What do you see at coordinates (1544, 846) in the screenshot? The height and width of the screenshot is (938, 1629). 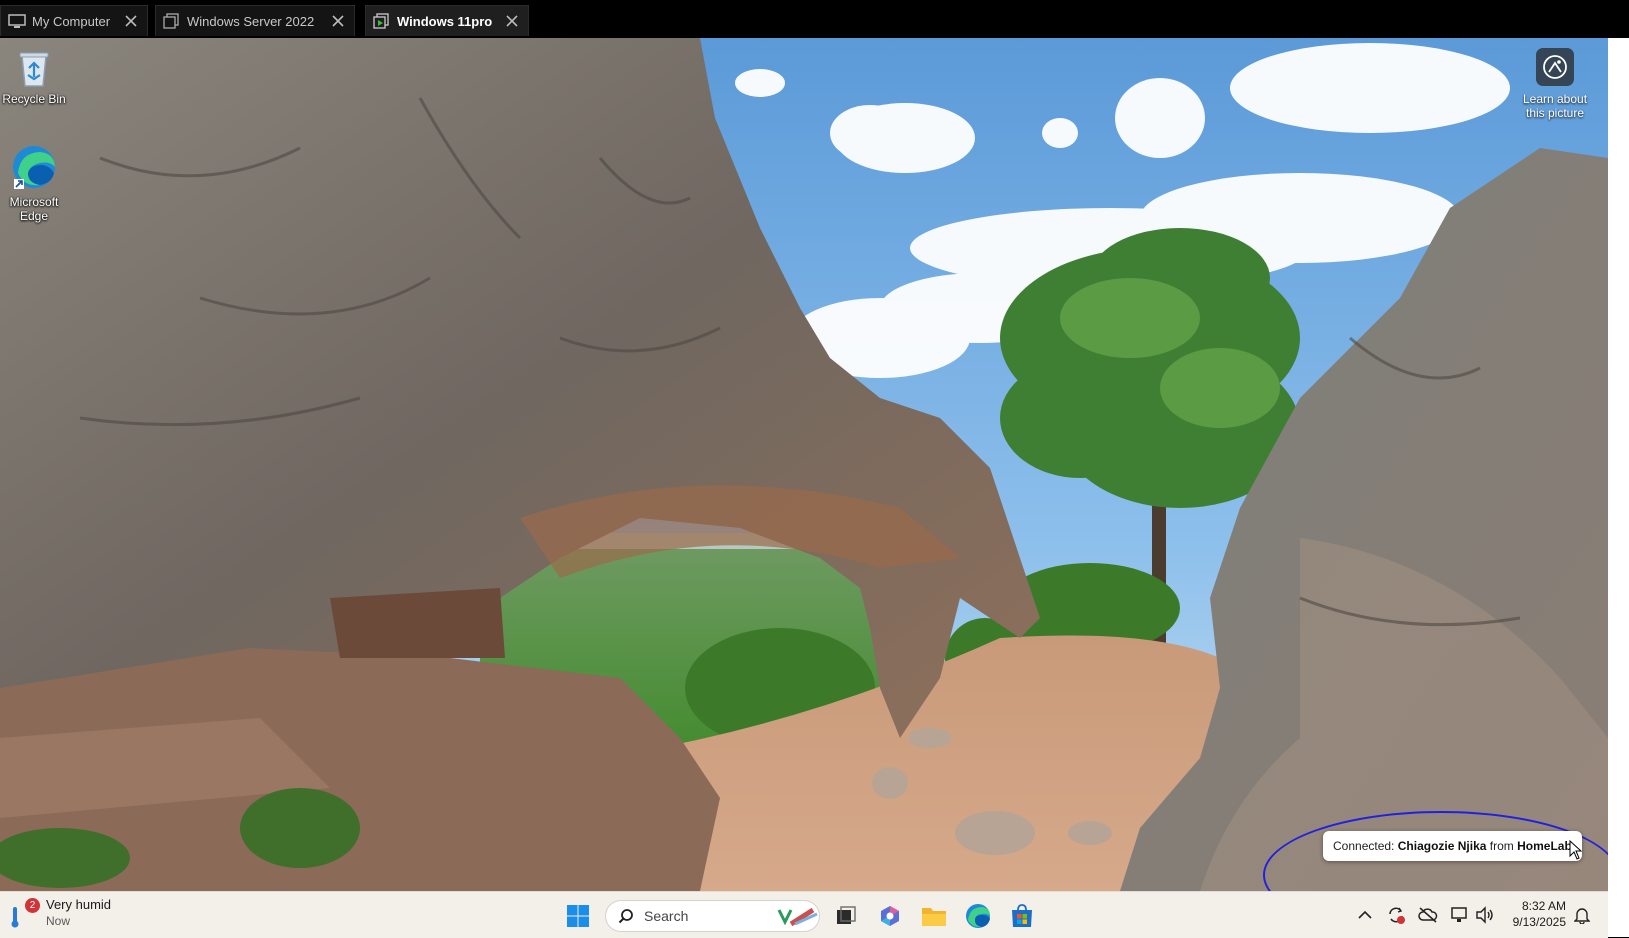 I see `toast-source: HomeLab` at bounding box center [1544, 846].